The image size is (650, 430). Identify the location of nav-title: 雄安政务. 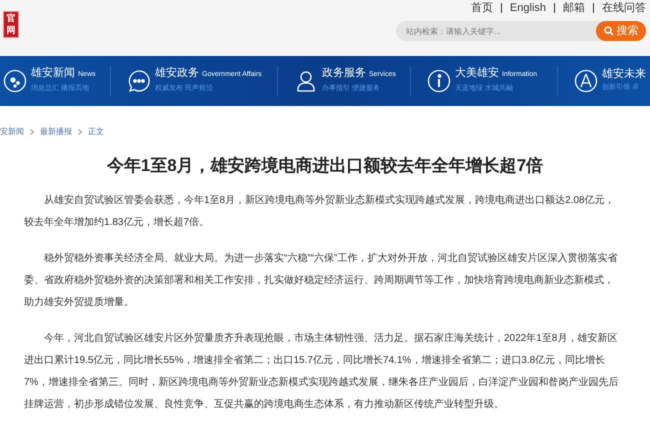
(177, 73).